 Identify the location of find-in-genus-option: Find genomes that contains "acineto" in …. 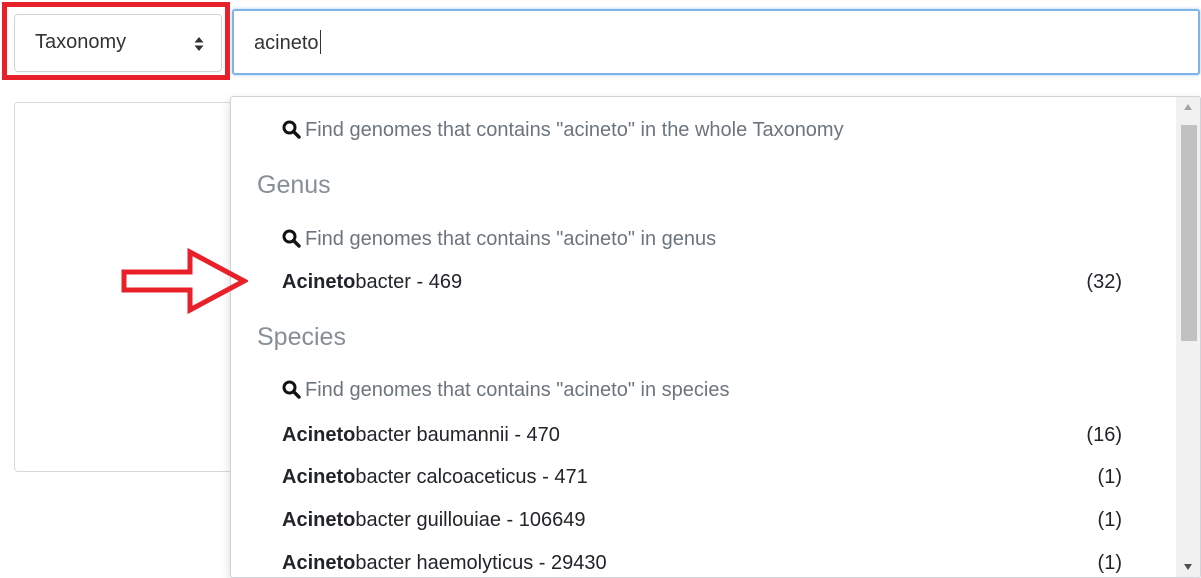
(499, 239).